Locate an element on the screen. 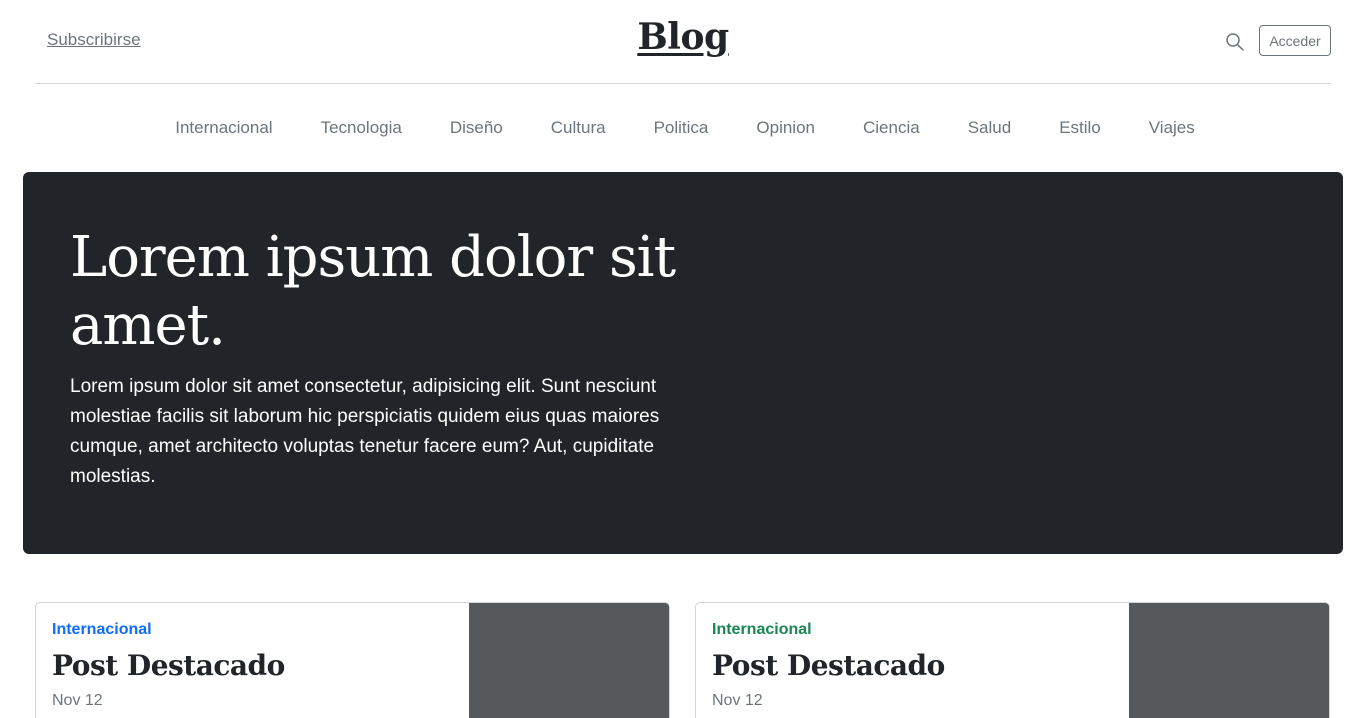 Image resolution: width=1370 pixels, height=718 pixels. nav-item-viajes: Viajes is located at coordinates (1172, 128).